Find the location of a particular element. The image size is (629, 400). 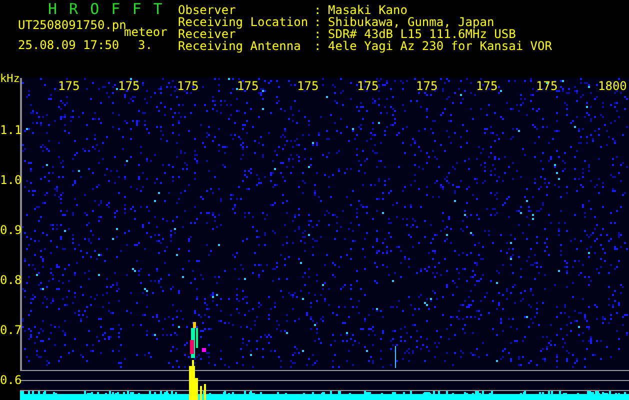

info-label: Receiving Antenna is located at coordinates (240, 46).